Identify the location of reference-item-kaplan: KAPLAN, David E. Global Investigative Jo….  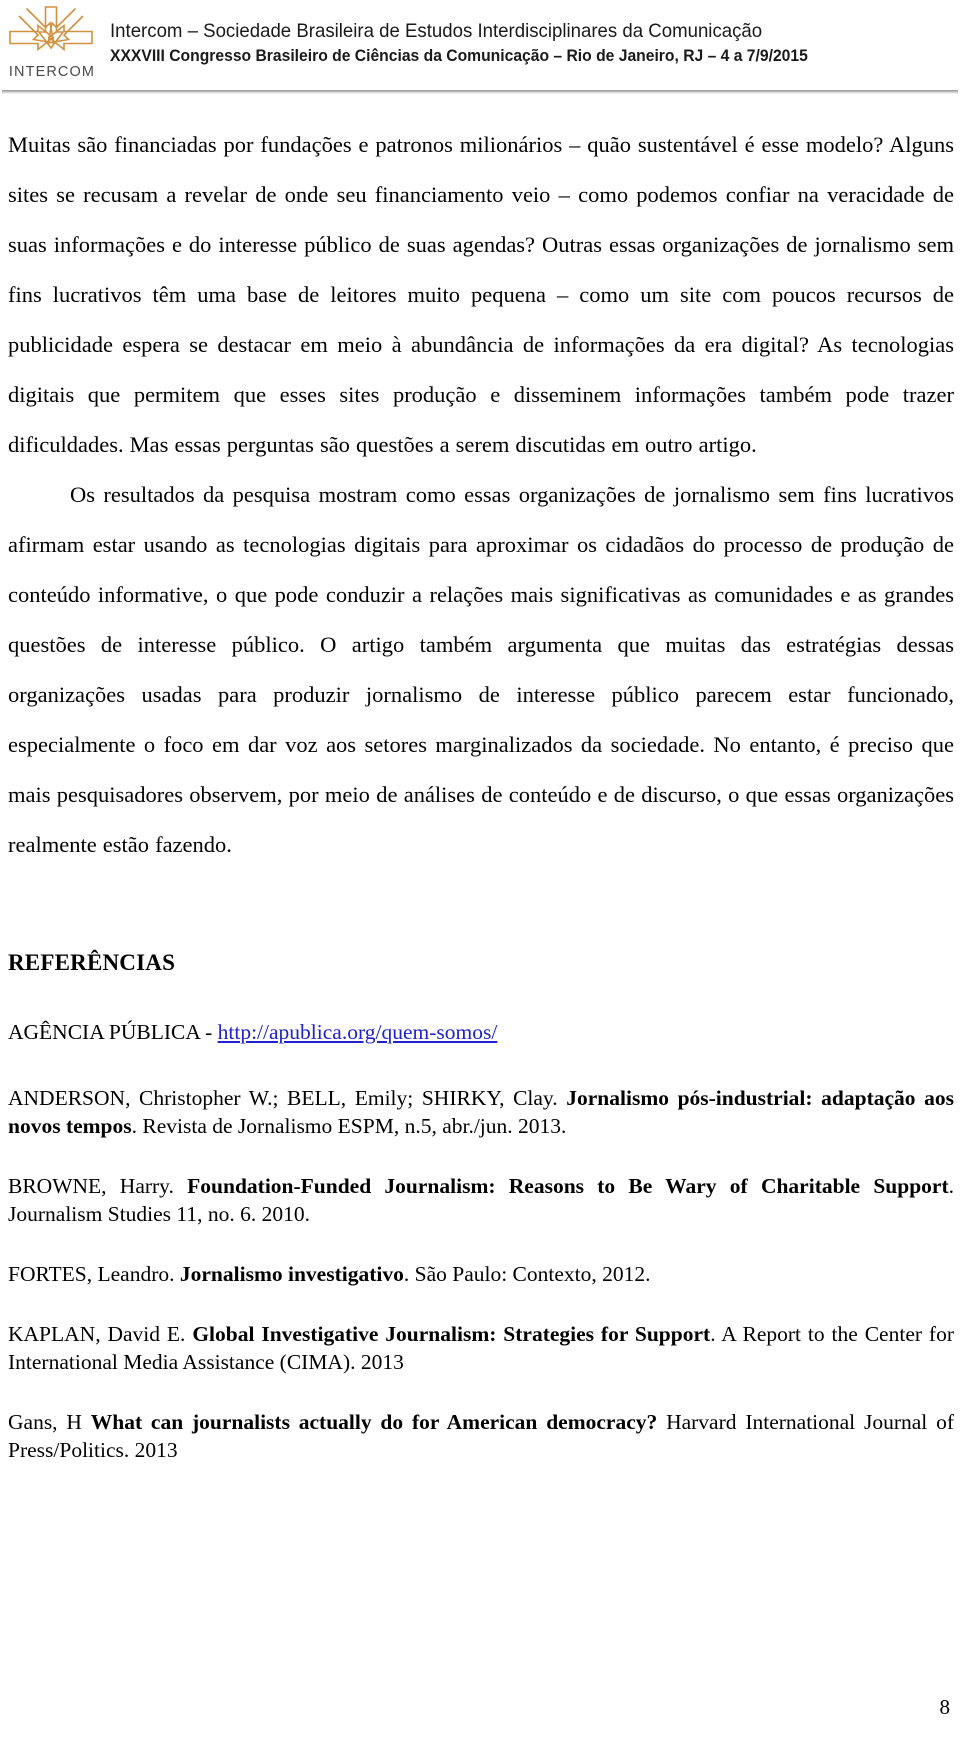
(481, 1348).